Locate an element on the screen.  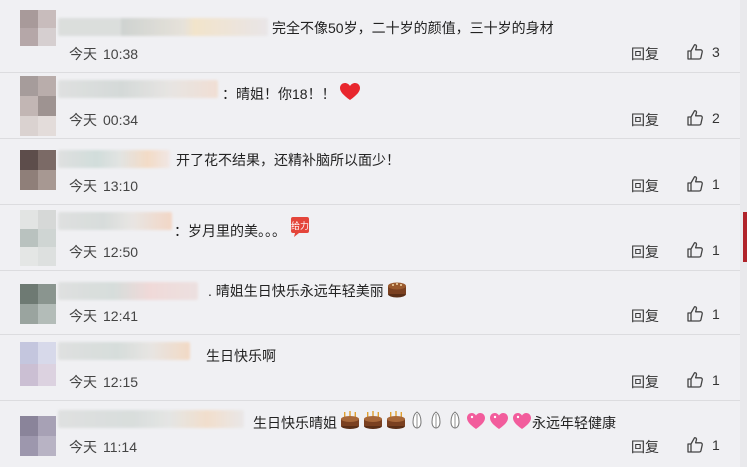
comment-time: 今天 13:10 is located at coordinates (103, 186).